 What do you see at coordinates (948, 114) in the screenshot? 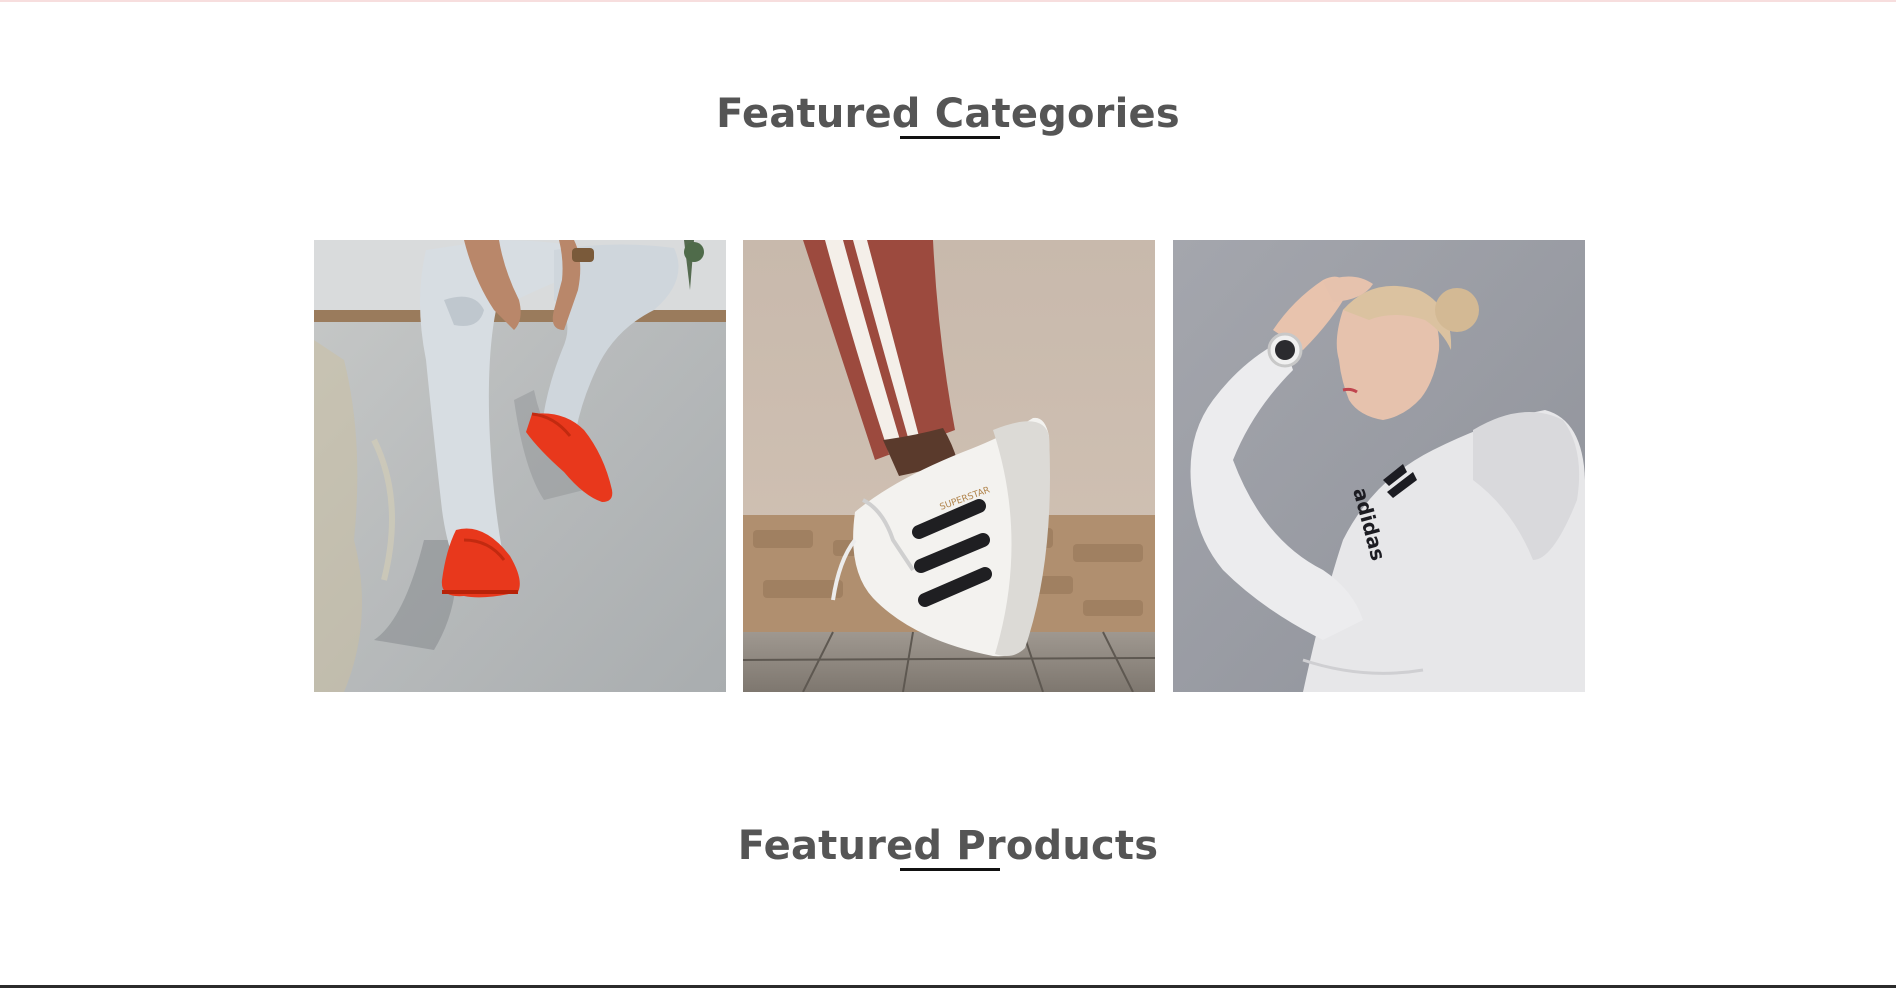
I see `featured-categories-heading: Featured Categories` at bounding box center [948, 114].